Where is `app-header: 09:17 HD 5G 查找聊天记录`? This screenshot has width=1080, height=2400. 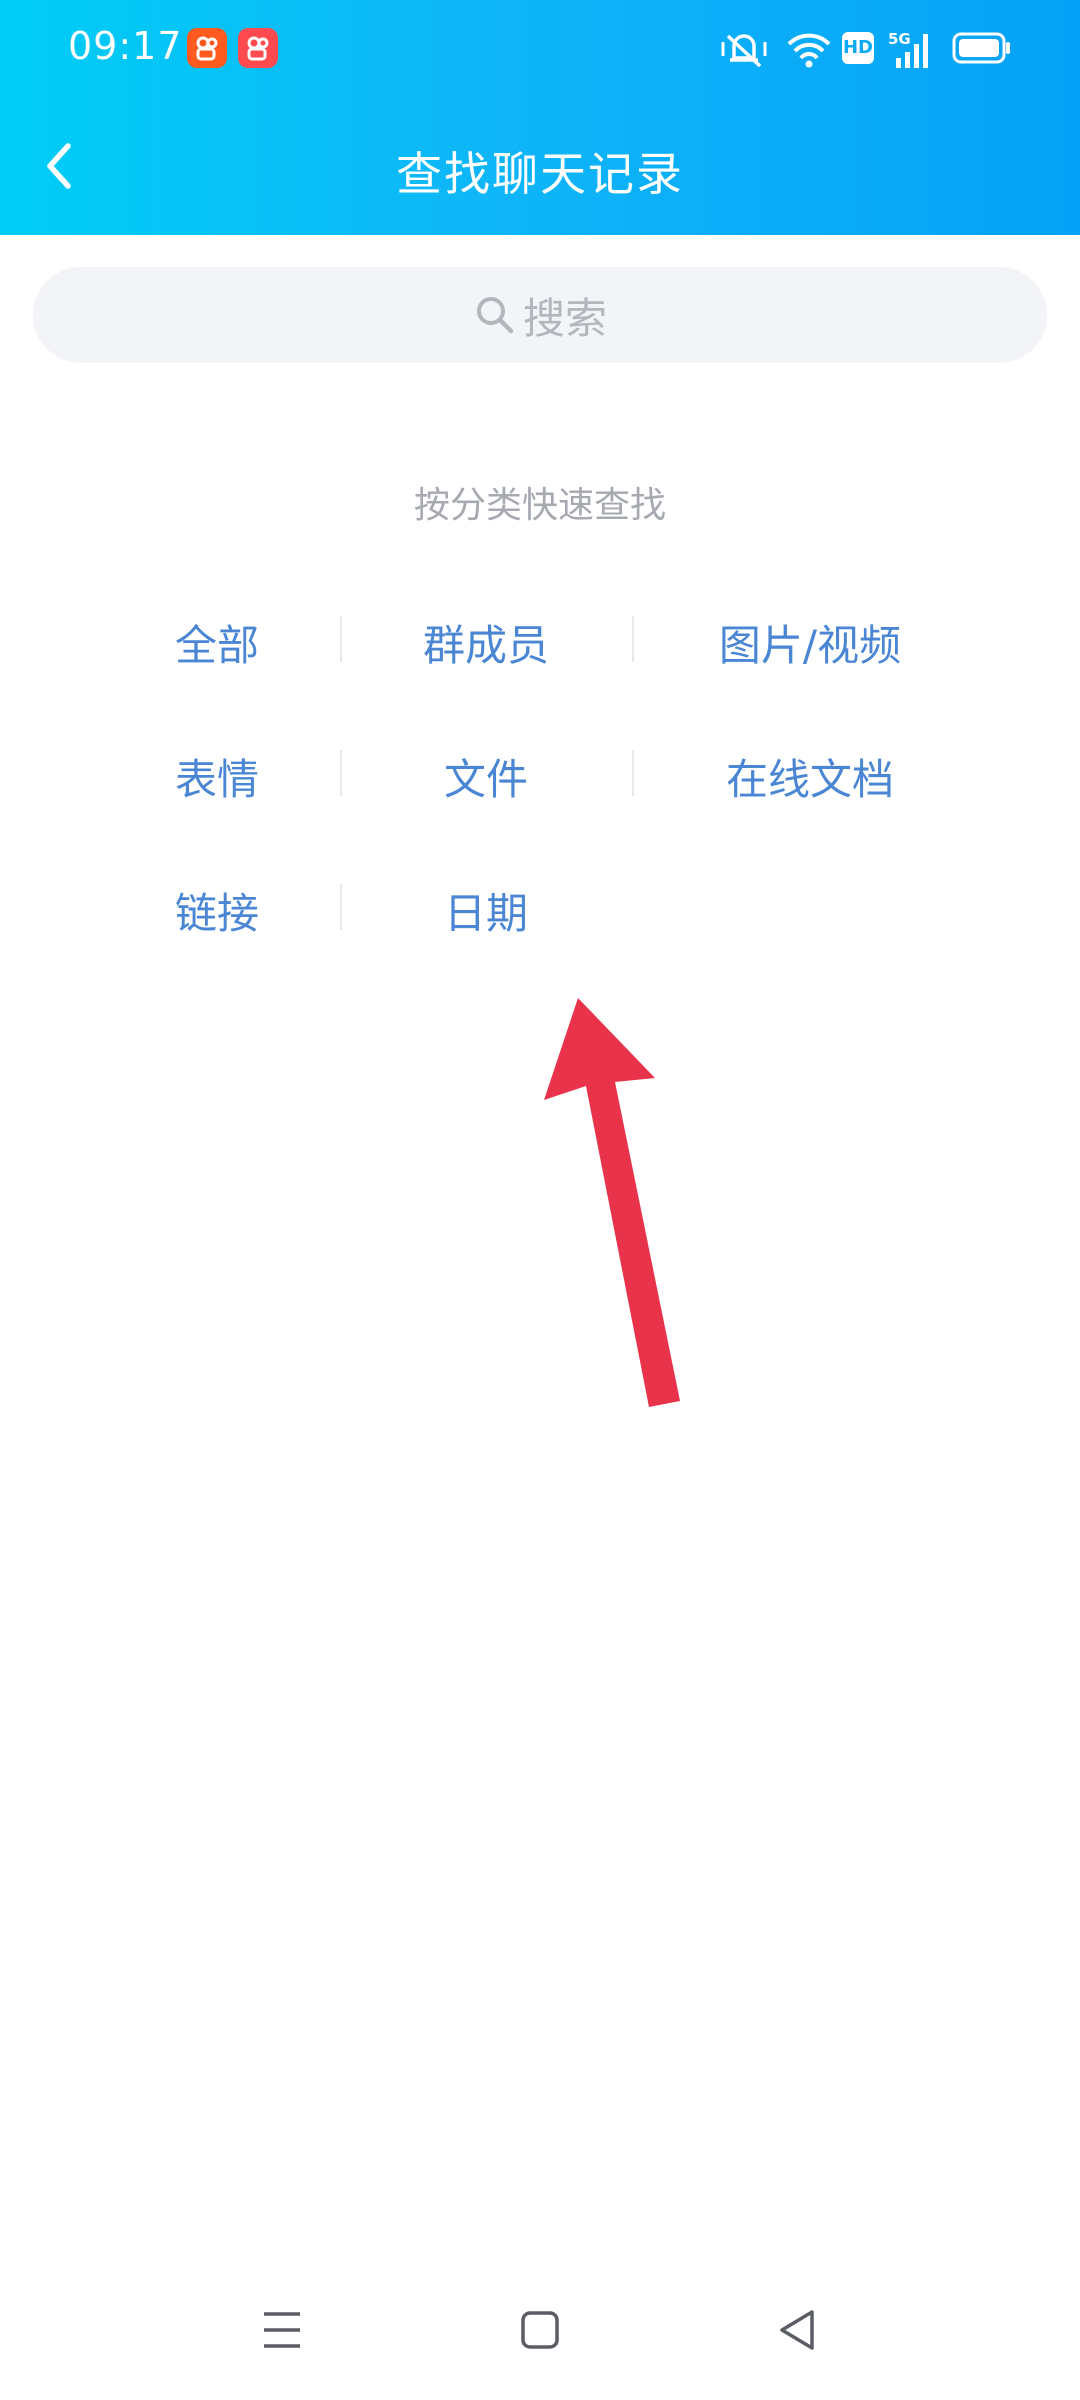 app-header: 09:17 HD 5G 查找聊天记录 is located at coordinates (540, 117).